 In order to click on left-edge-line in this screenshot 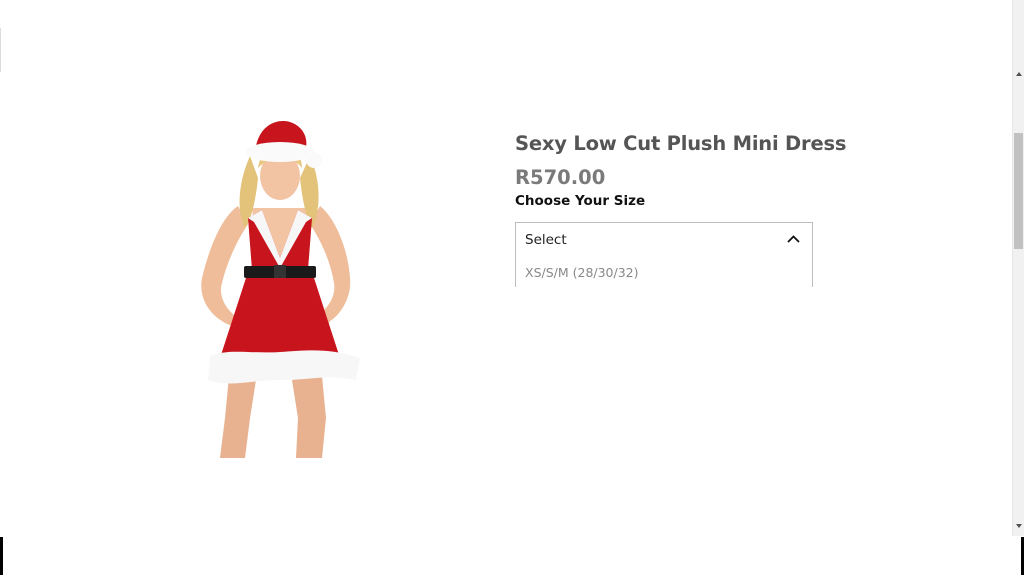, I will do `click(0, 50)`.